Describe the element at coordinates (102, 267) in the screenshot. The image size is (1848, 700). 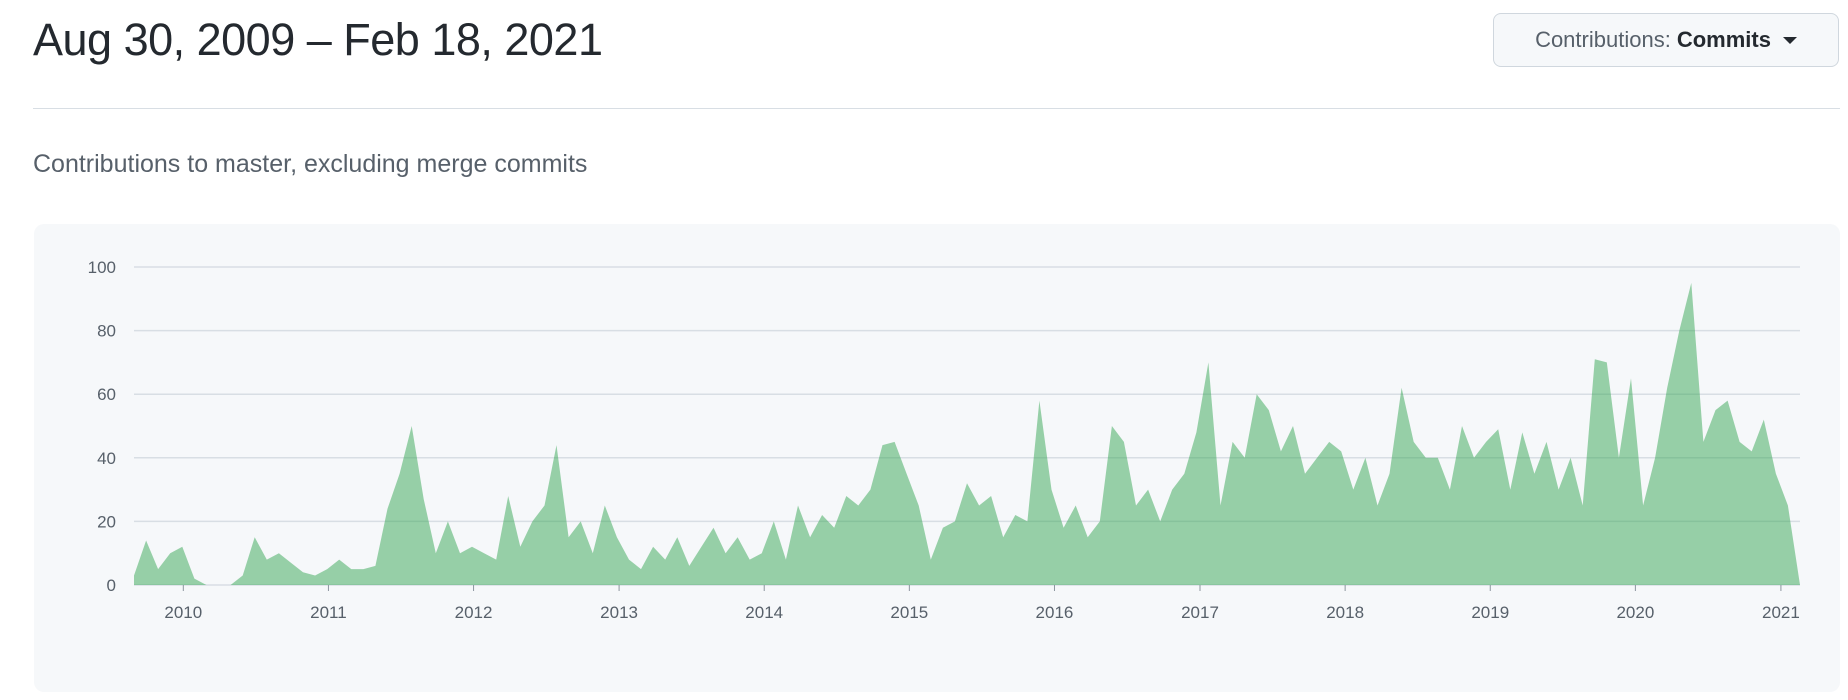
I see `y-tick-label: 100` at that location.